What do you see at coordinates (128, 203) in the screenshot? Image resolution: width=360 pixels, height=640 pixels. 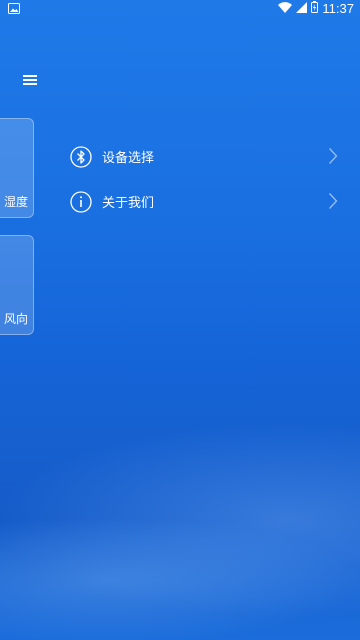 I see `menu-item-label: 关于我们` at bounding box center [128, 203].